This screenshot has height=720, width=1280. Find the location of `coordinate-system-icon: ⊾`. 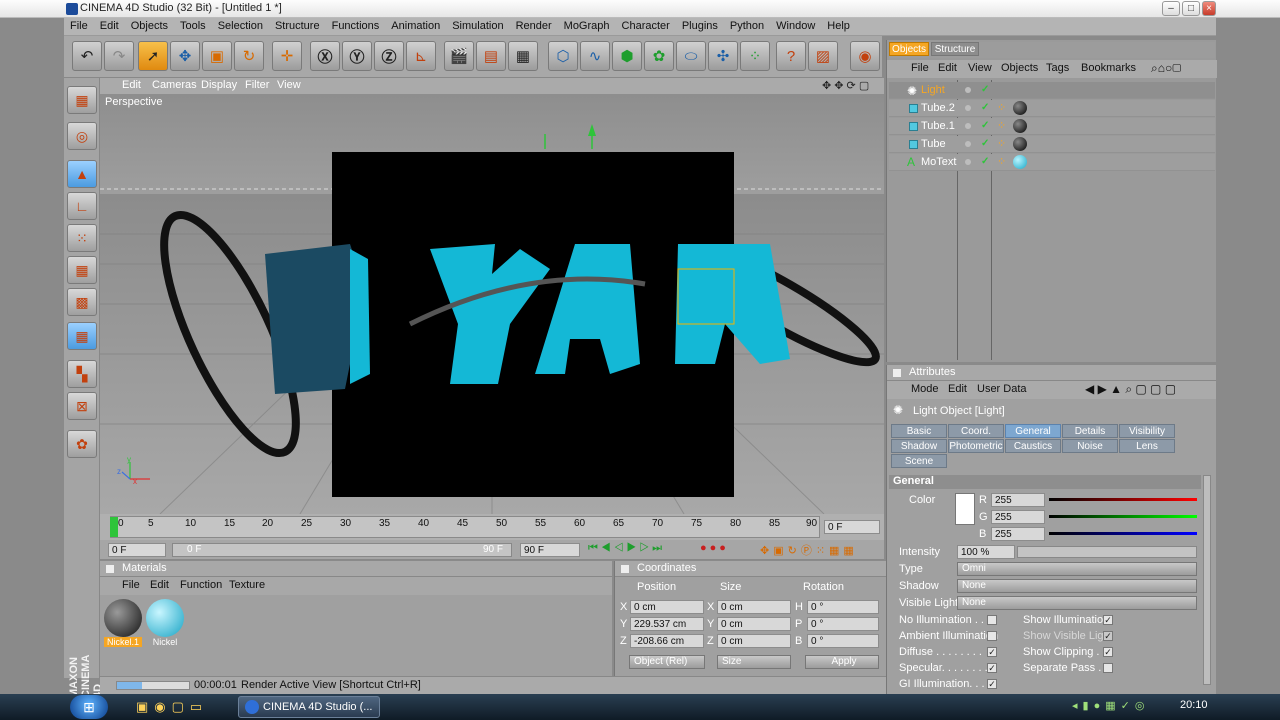

coordinate-system-icon: ⊾ is located at coordinates (421, 56).